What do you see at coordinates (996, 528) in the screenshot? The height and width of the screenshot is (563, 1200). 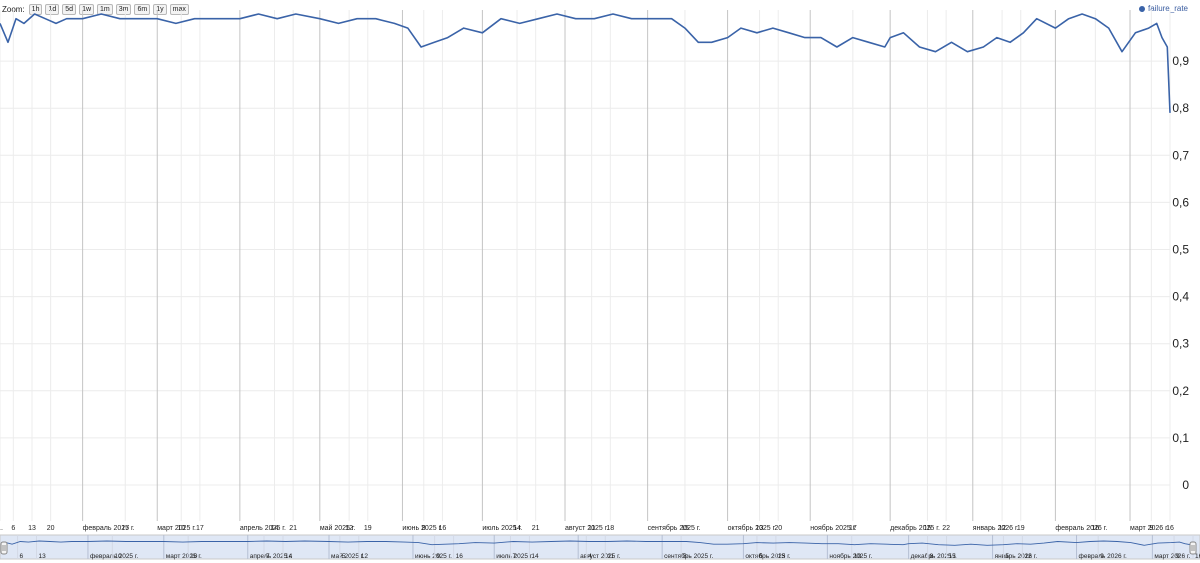 I see `x-tick-label: январь 2026 г.` at bounding box center [996, 528].